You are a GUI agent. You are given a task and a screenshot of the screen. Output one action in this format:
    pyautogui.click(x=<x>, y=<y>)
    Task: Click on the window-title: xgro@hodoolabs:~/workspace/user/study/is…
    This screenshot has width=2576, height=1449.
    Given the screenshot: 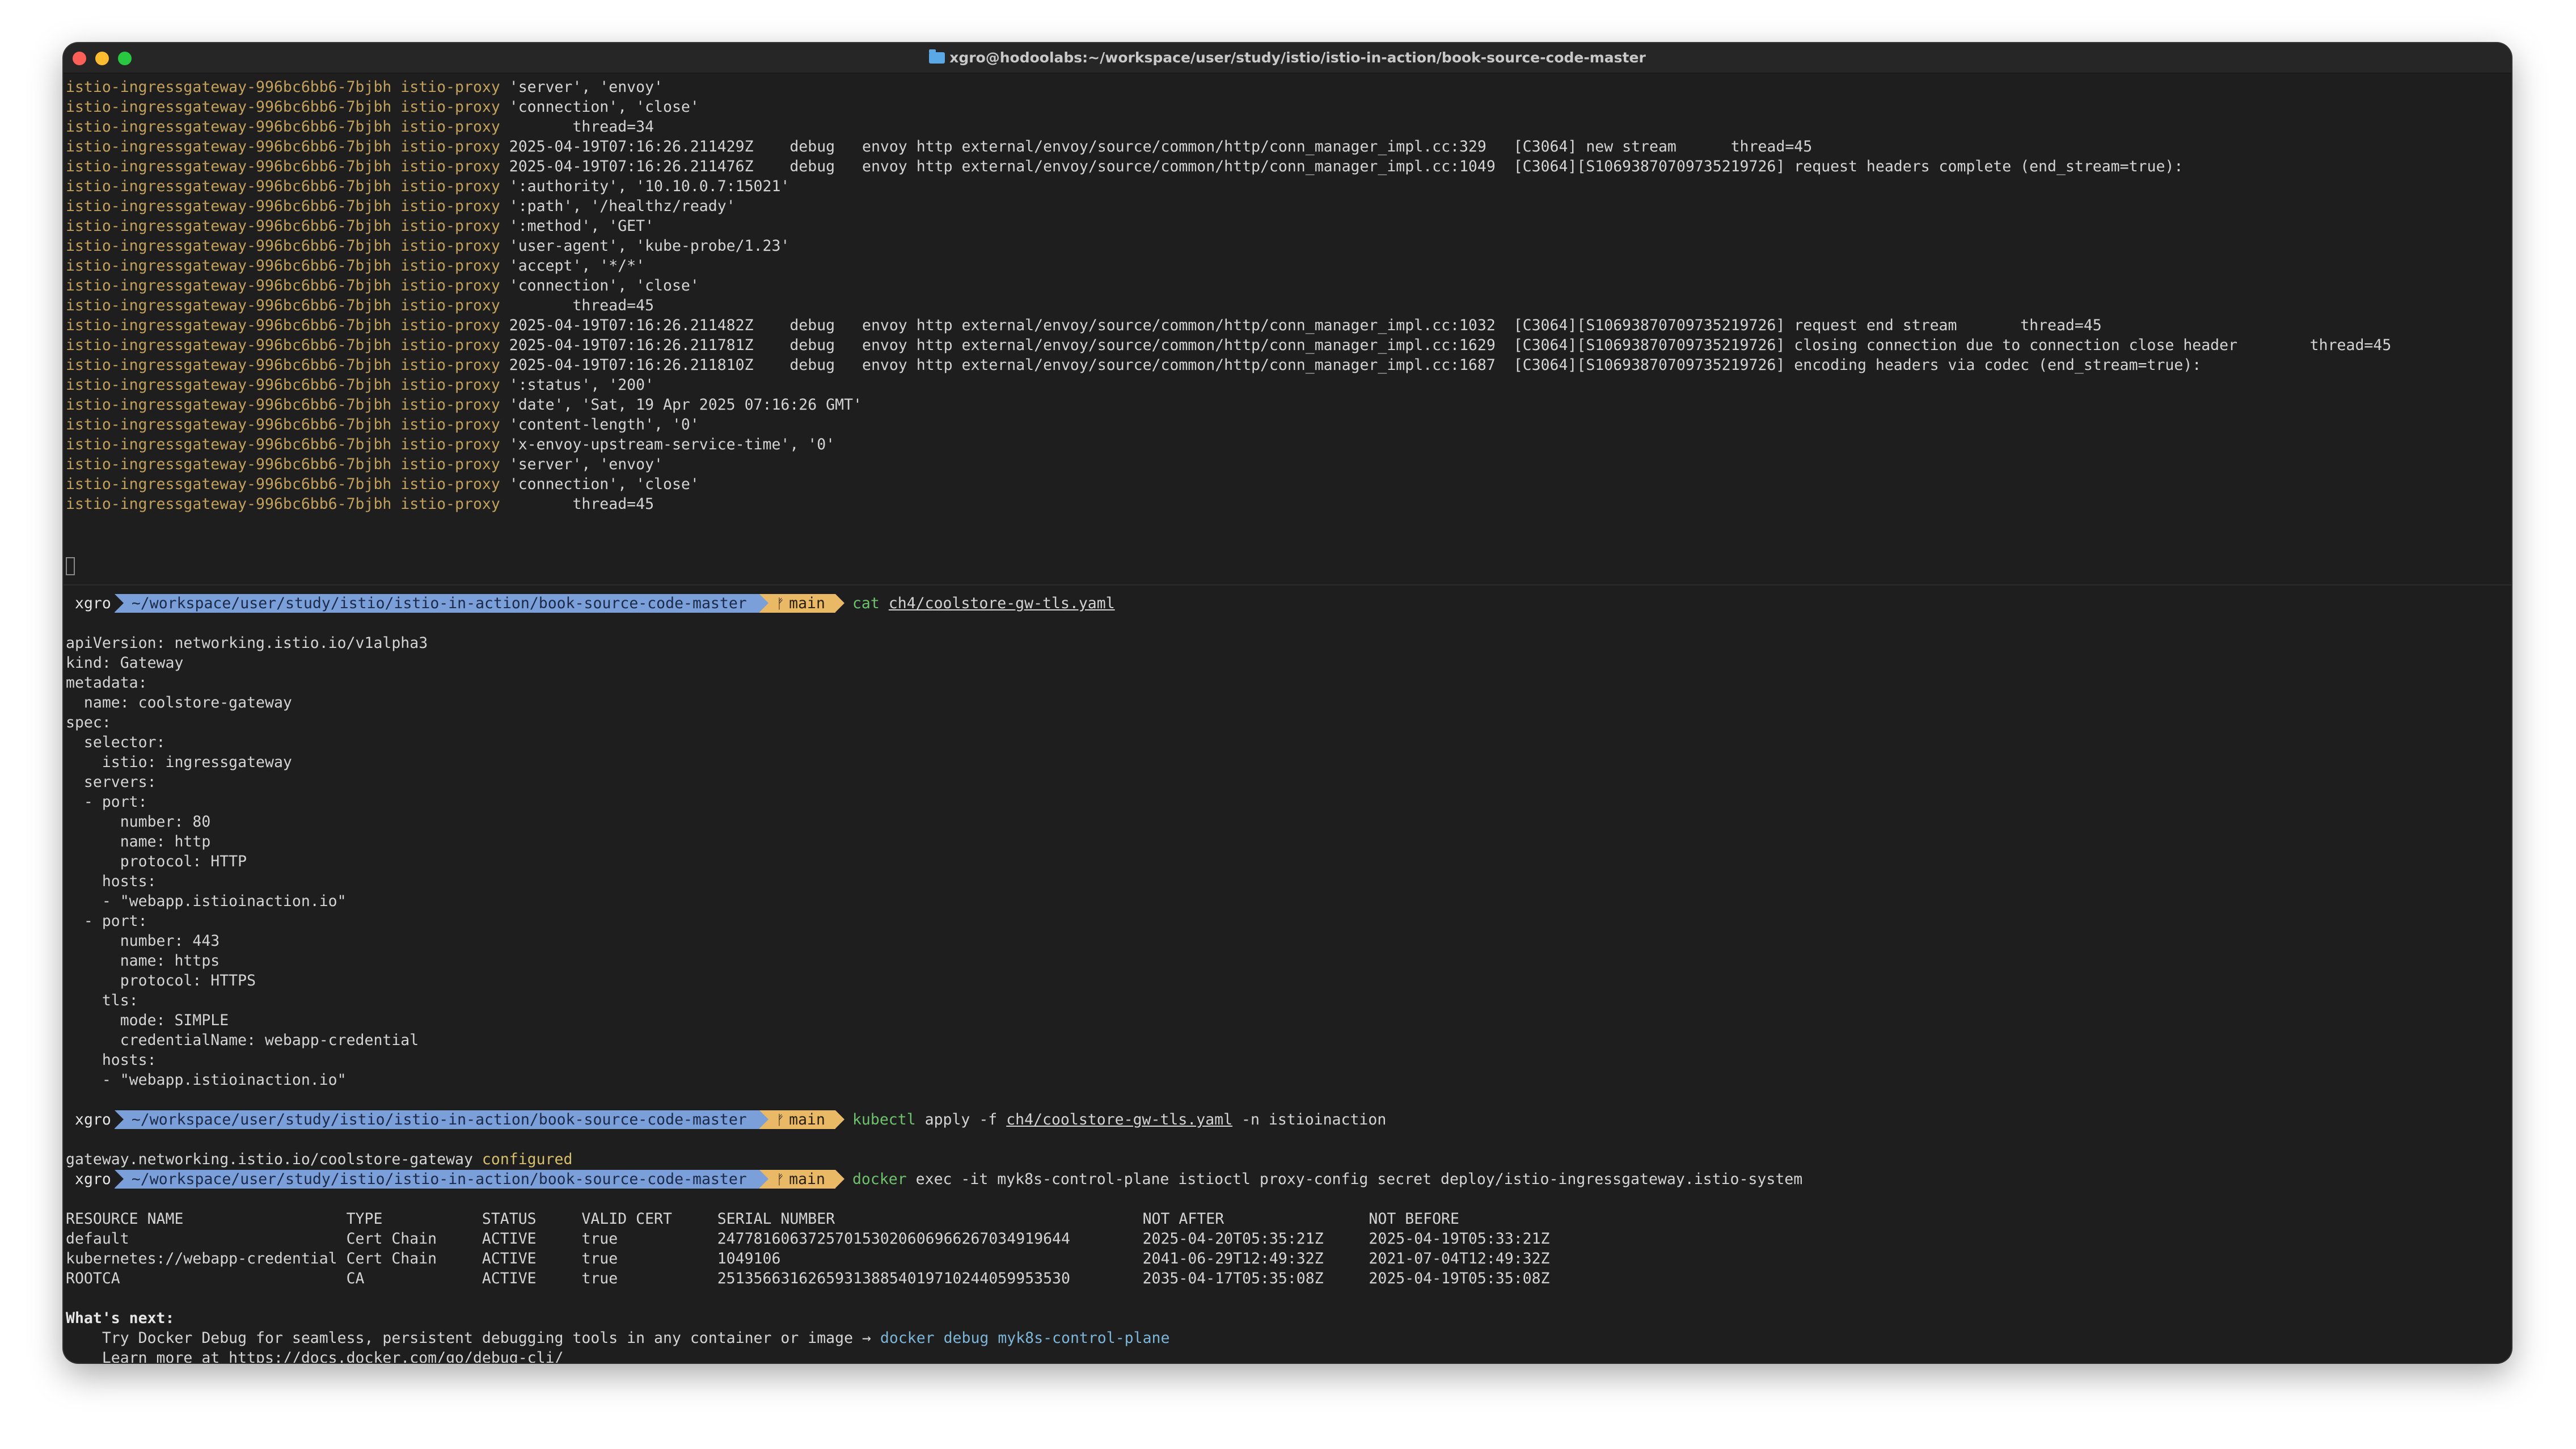 What is the action you would take?
    pyautogui.click(x=1287, y=58)
    